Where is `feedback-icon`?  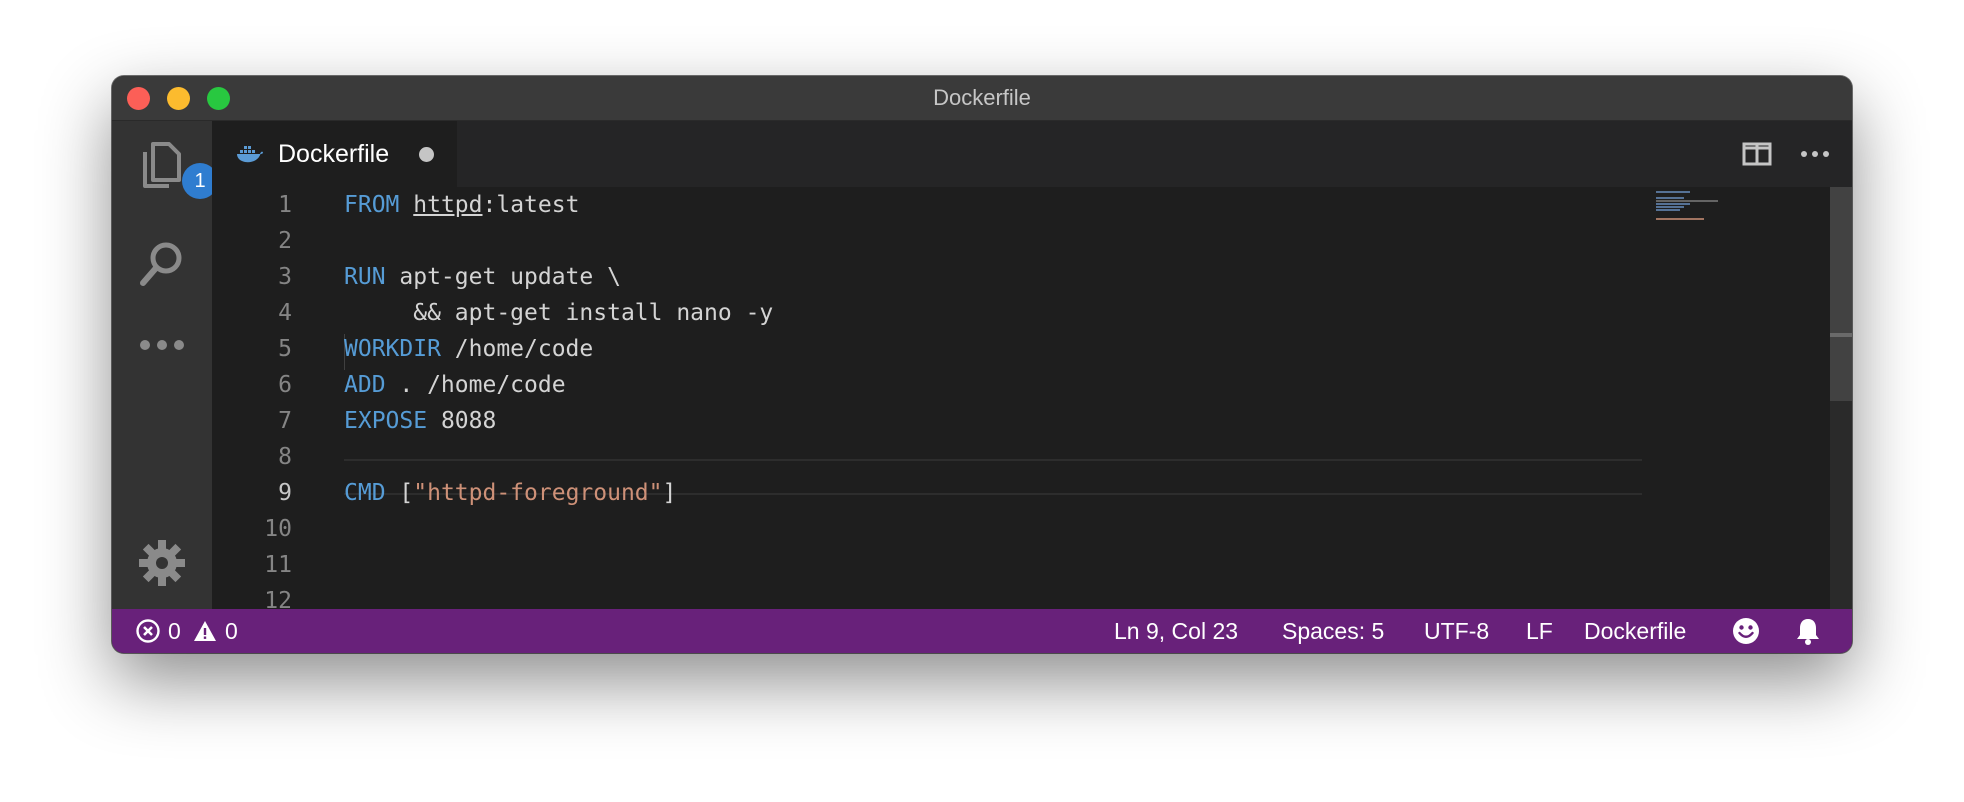 feedback-icon is located at coordinates (1746, 631).